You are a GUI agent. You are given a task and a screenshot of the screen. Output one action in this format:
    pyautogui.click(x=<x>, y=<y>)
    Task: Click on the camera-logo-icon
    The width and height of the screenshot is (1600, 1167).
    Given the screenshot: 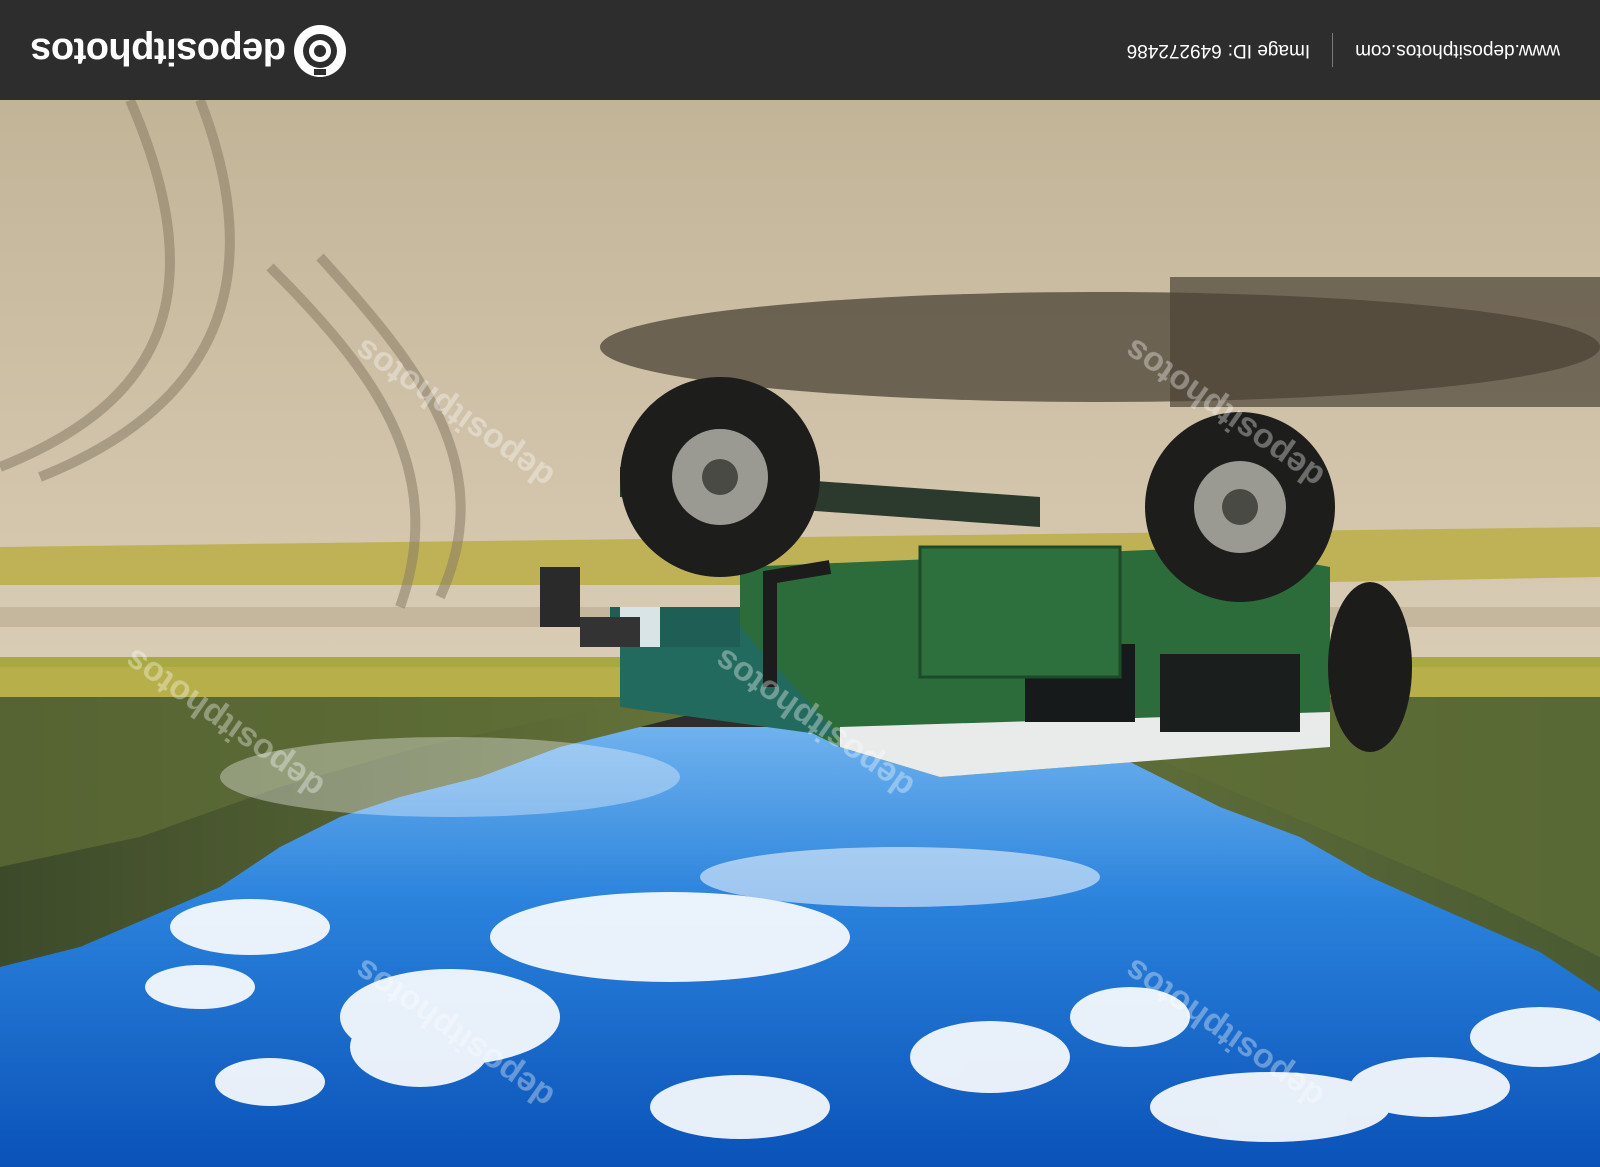 What is the action you would take?
    pyautogui.click(x=320, y=51)
    